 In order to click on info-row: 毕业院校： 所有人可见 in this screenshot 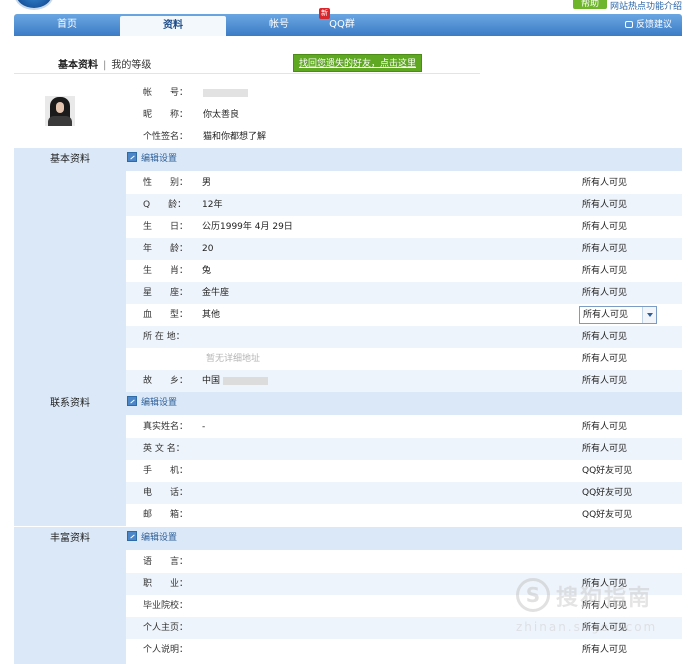, I will do `click(404, 606)`.